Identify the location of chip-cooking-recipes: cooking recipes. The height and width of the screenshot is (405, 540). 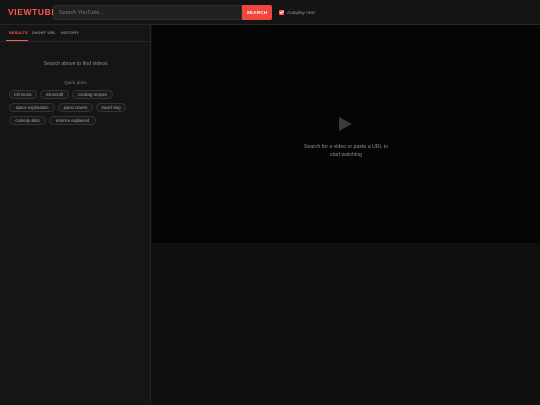
(92, 94).